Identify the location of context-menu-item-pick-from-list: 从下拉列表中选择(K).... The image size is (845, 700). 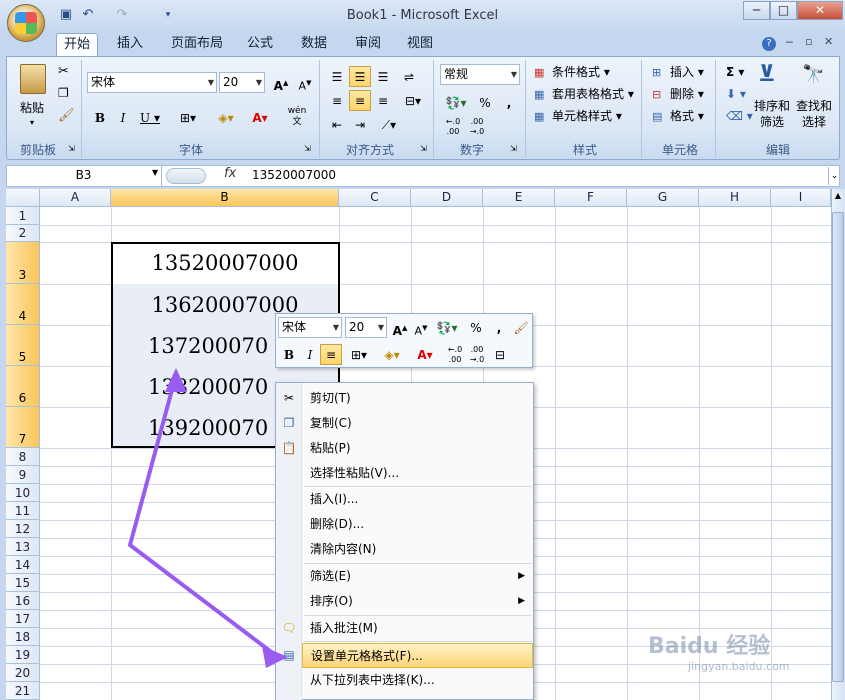
(417, 680).